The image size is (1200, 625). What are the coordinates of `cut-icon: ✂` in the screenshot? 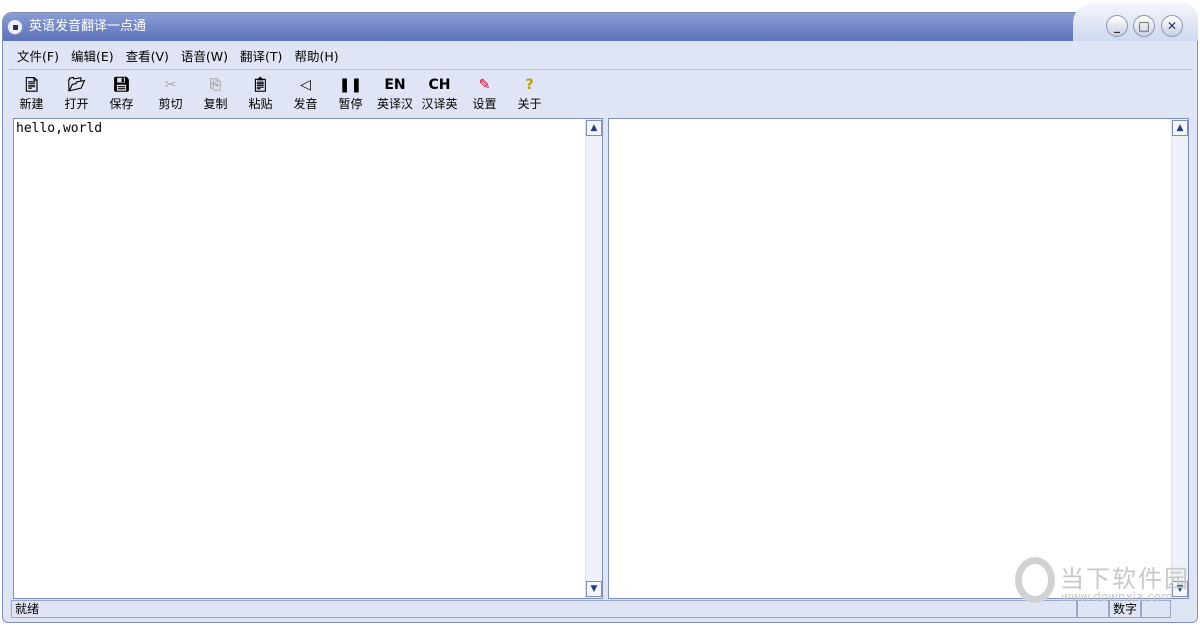 It's located at (170, 84).